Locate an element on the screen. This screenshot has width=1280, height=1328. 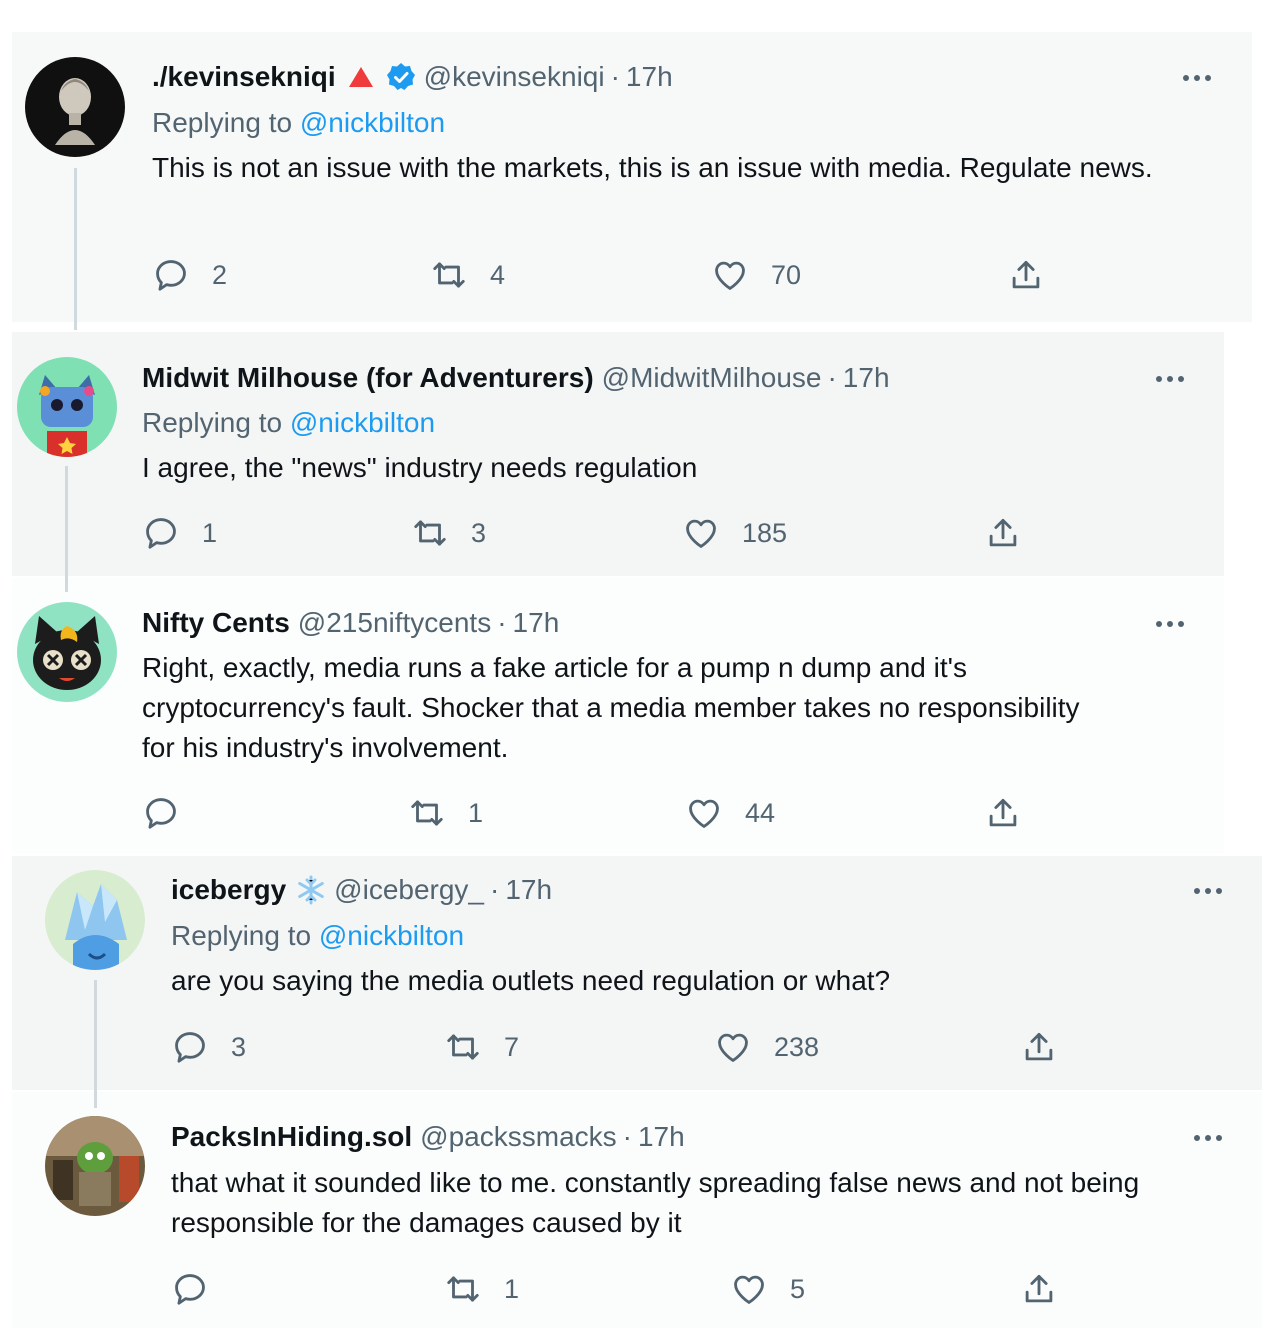
like-count: 5 is located at coordinates (798, 1288).